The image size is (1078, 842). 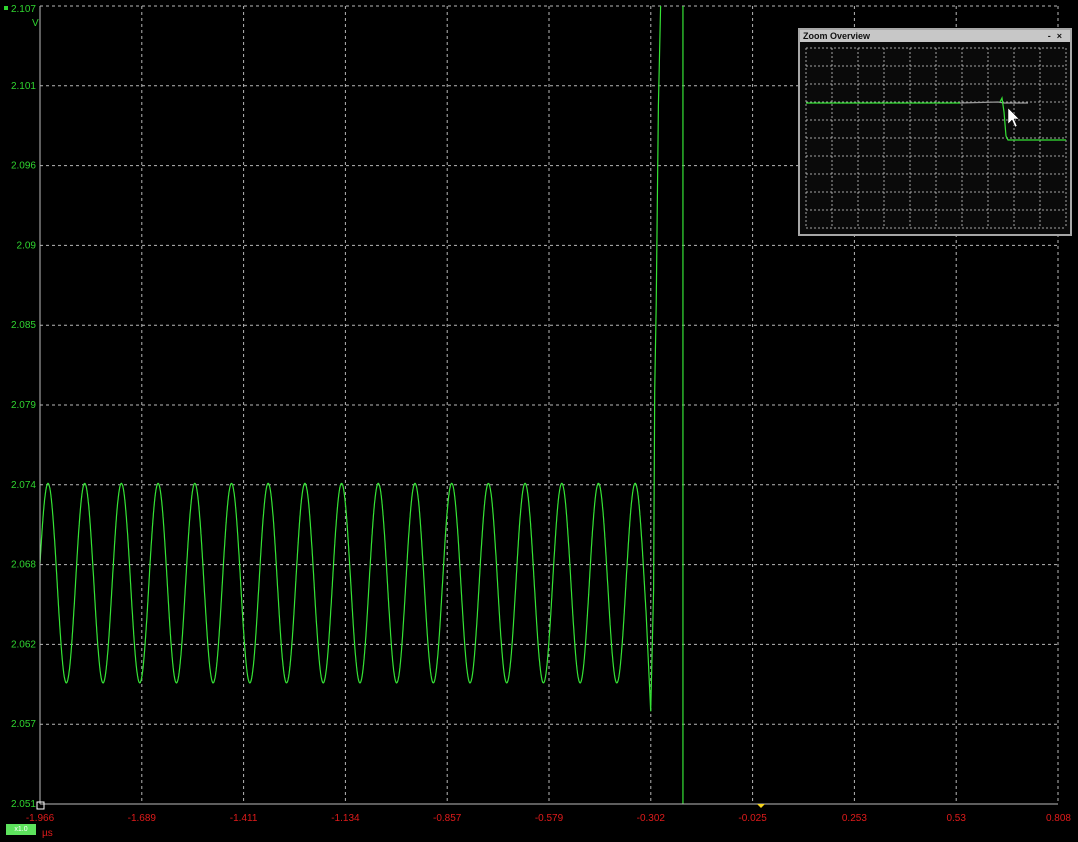 I want to click on x-tick-label: -1.689, so click(x=142, y=818).